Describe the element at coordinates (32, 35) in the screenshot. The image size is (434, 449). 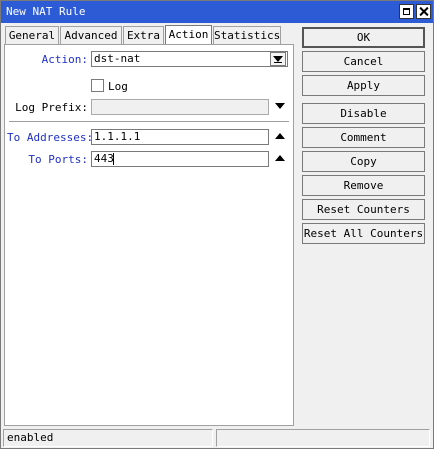
I see `tab-general: General` at that location.